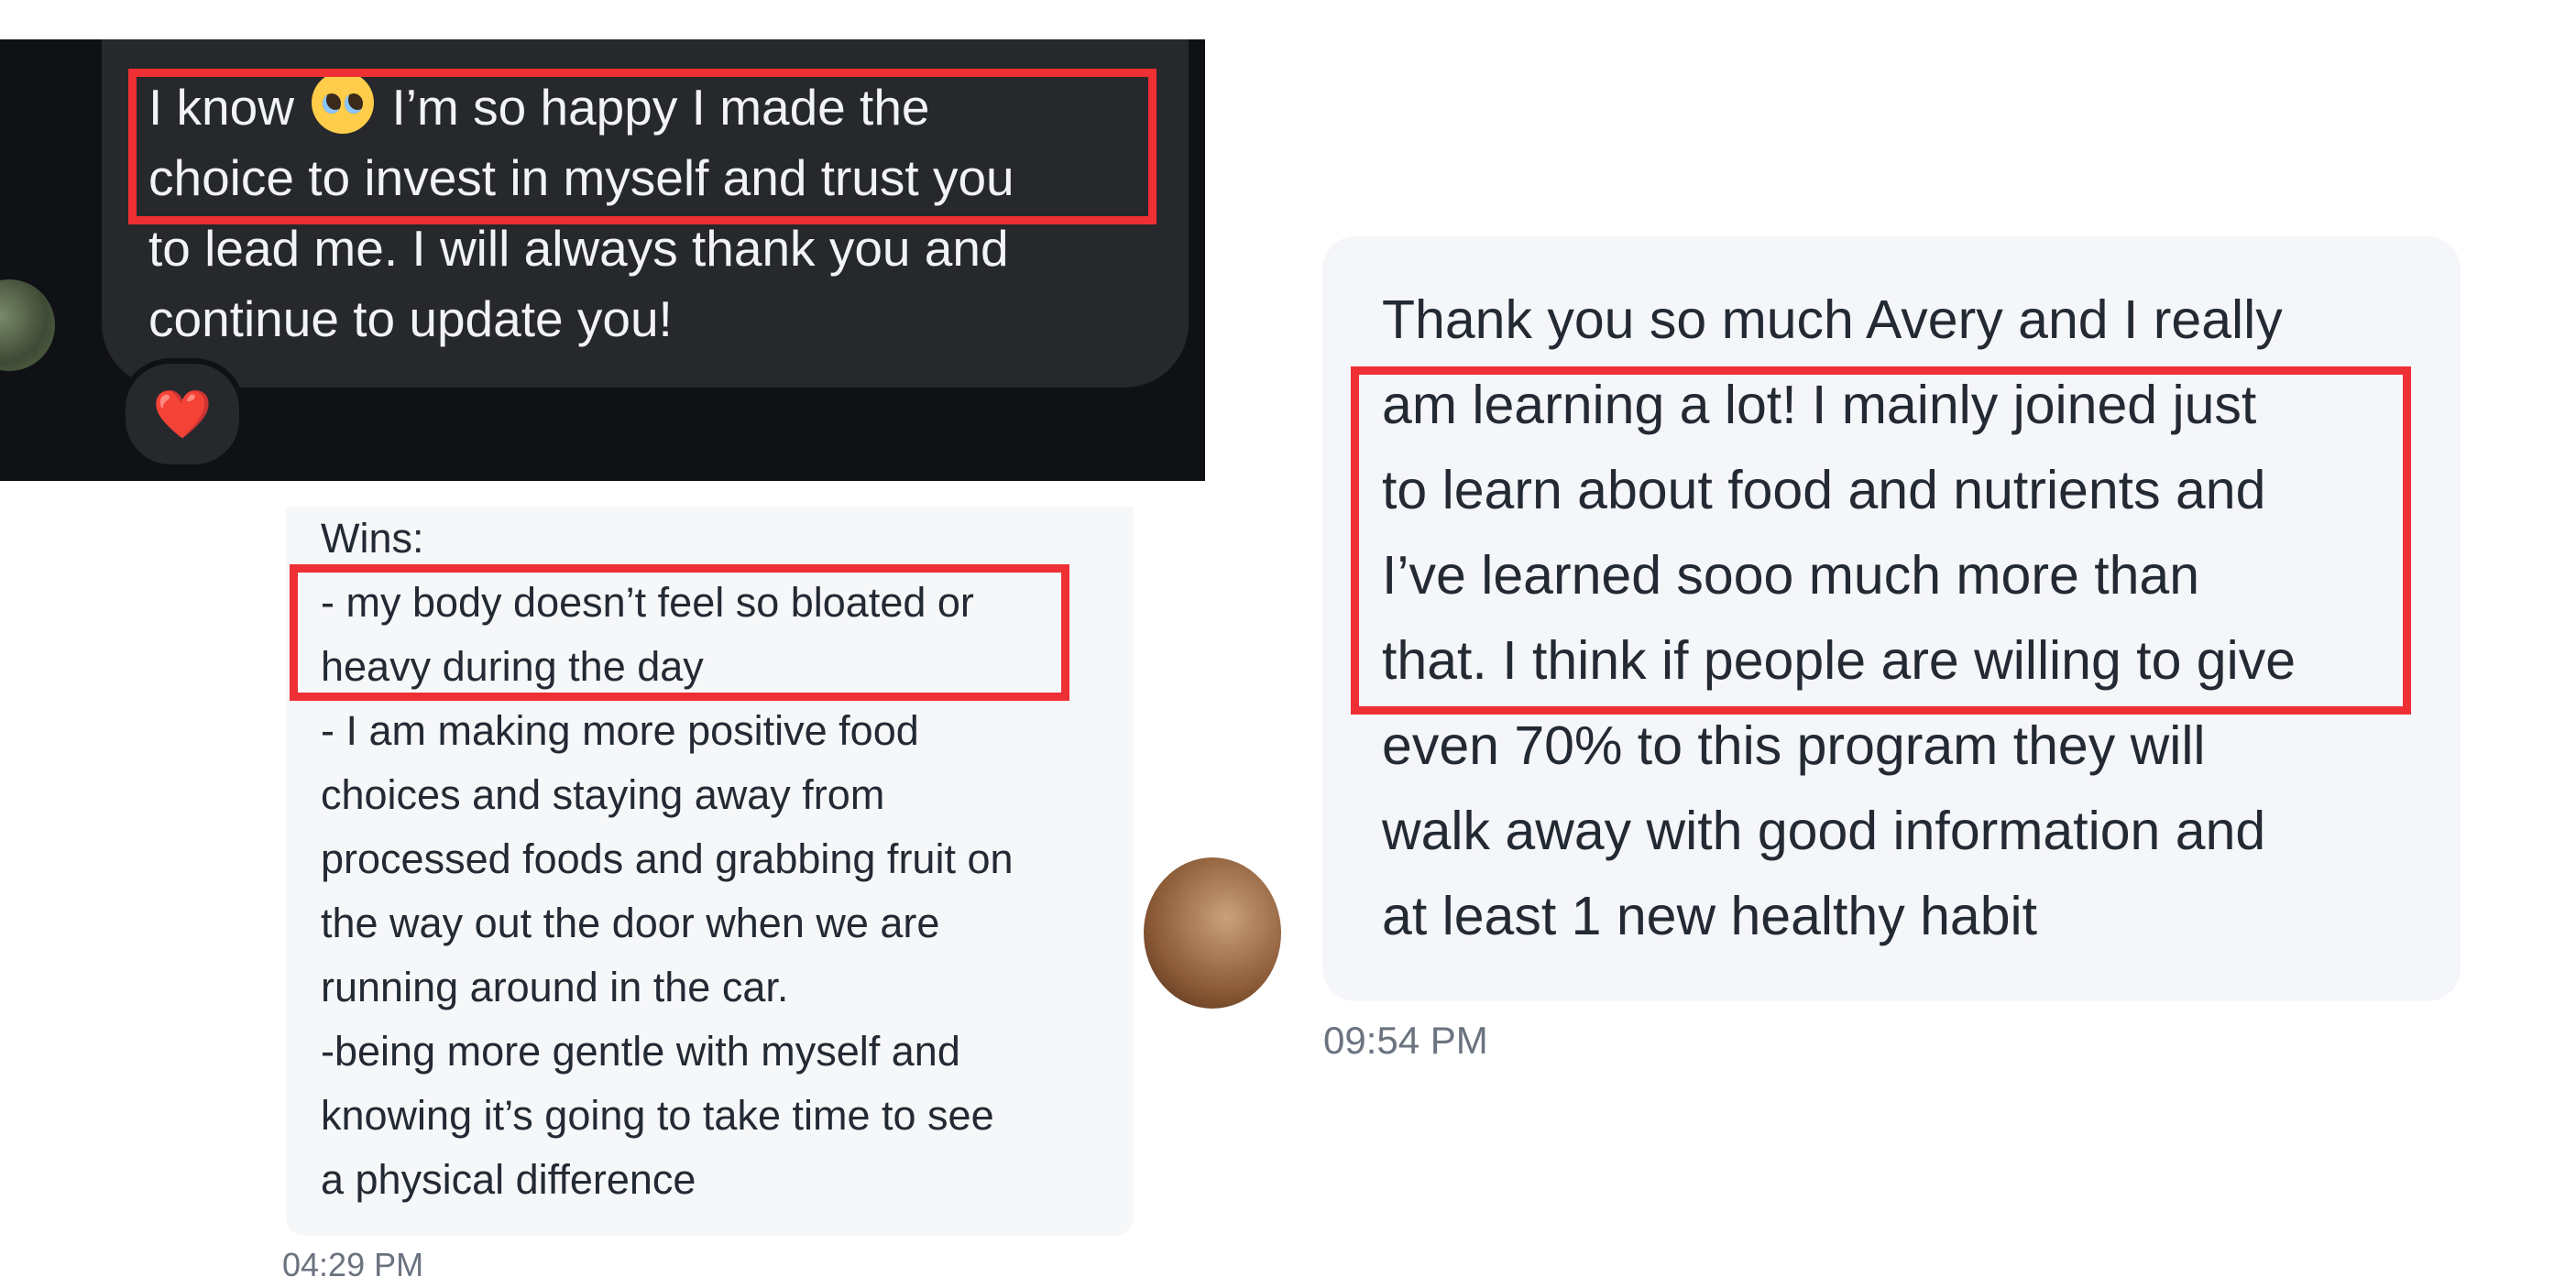 Image resolution: width=2576 pixels, height=1288 pixels. What do you see at coordinates (353, 1265) in the screenshot?
I see `timestamp: 04:29 PM` at bounding box center [353, 1265].